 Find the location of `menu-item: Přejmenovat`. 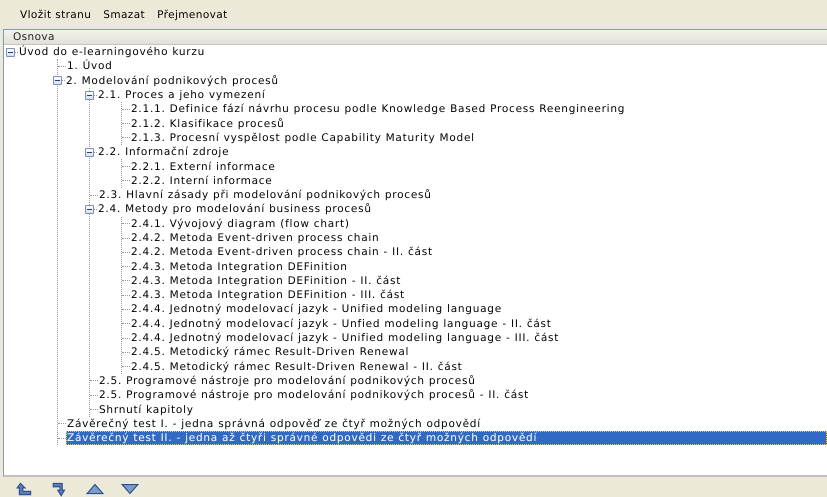

menu-item: Přejmenovat is located at coordinates (192, 14).